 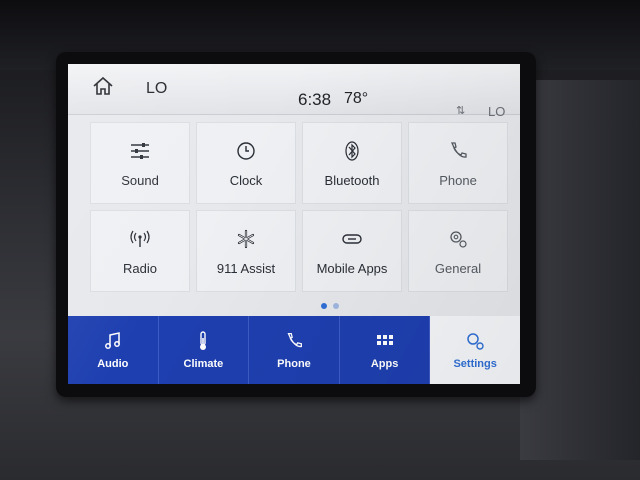 What do you see at coordinates (497, 111) in the screenshot?
I see `source-indicator-right: LO` at bounding box center [497, 111].